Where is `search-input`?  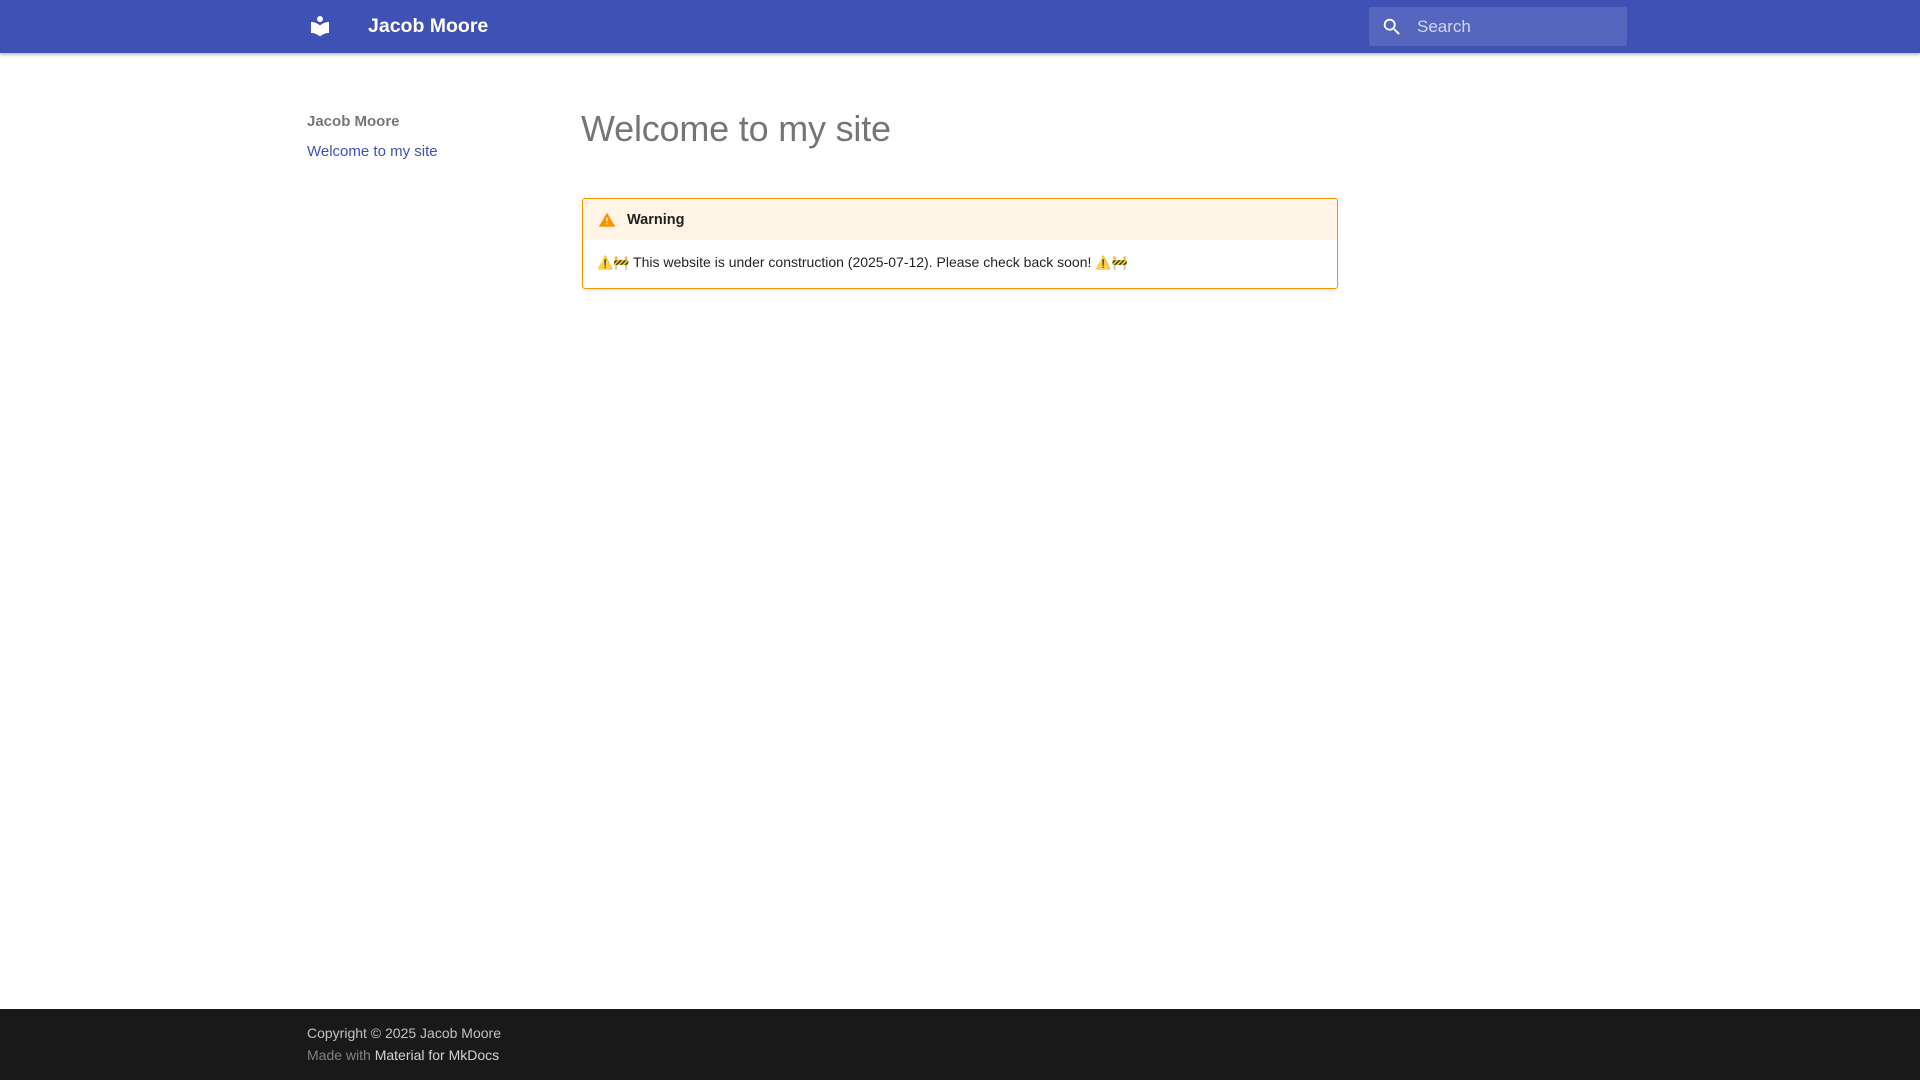
search-input is located at coordinates (1517, 26).